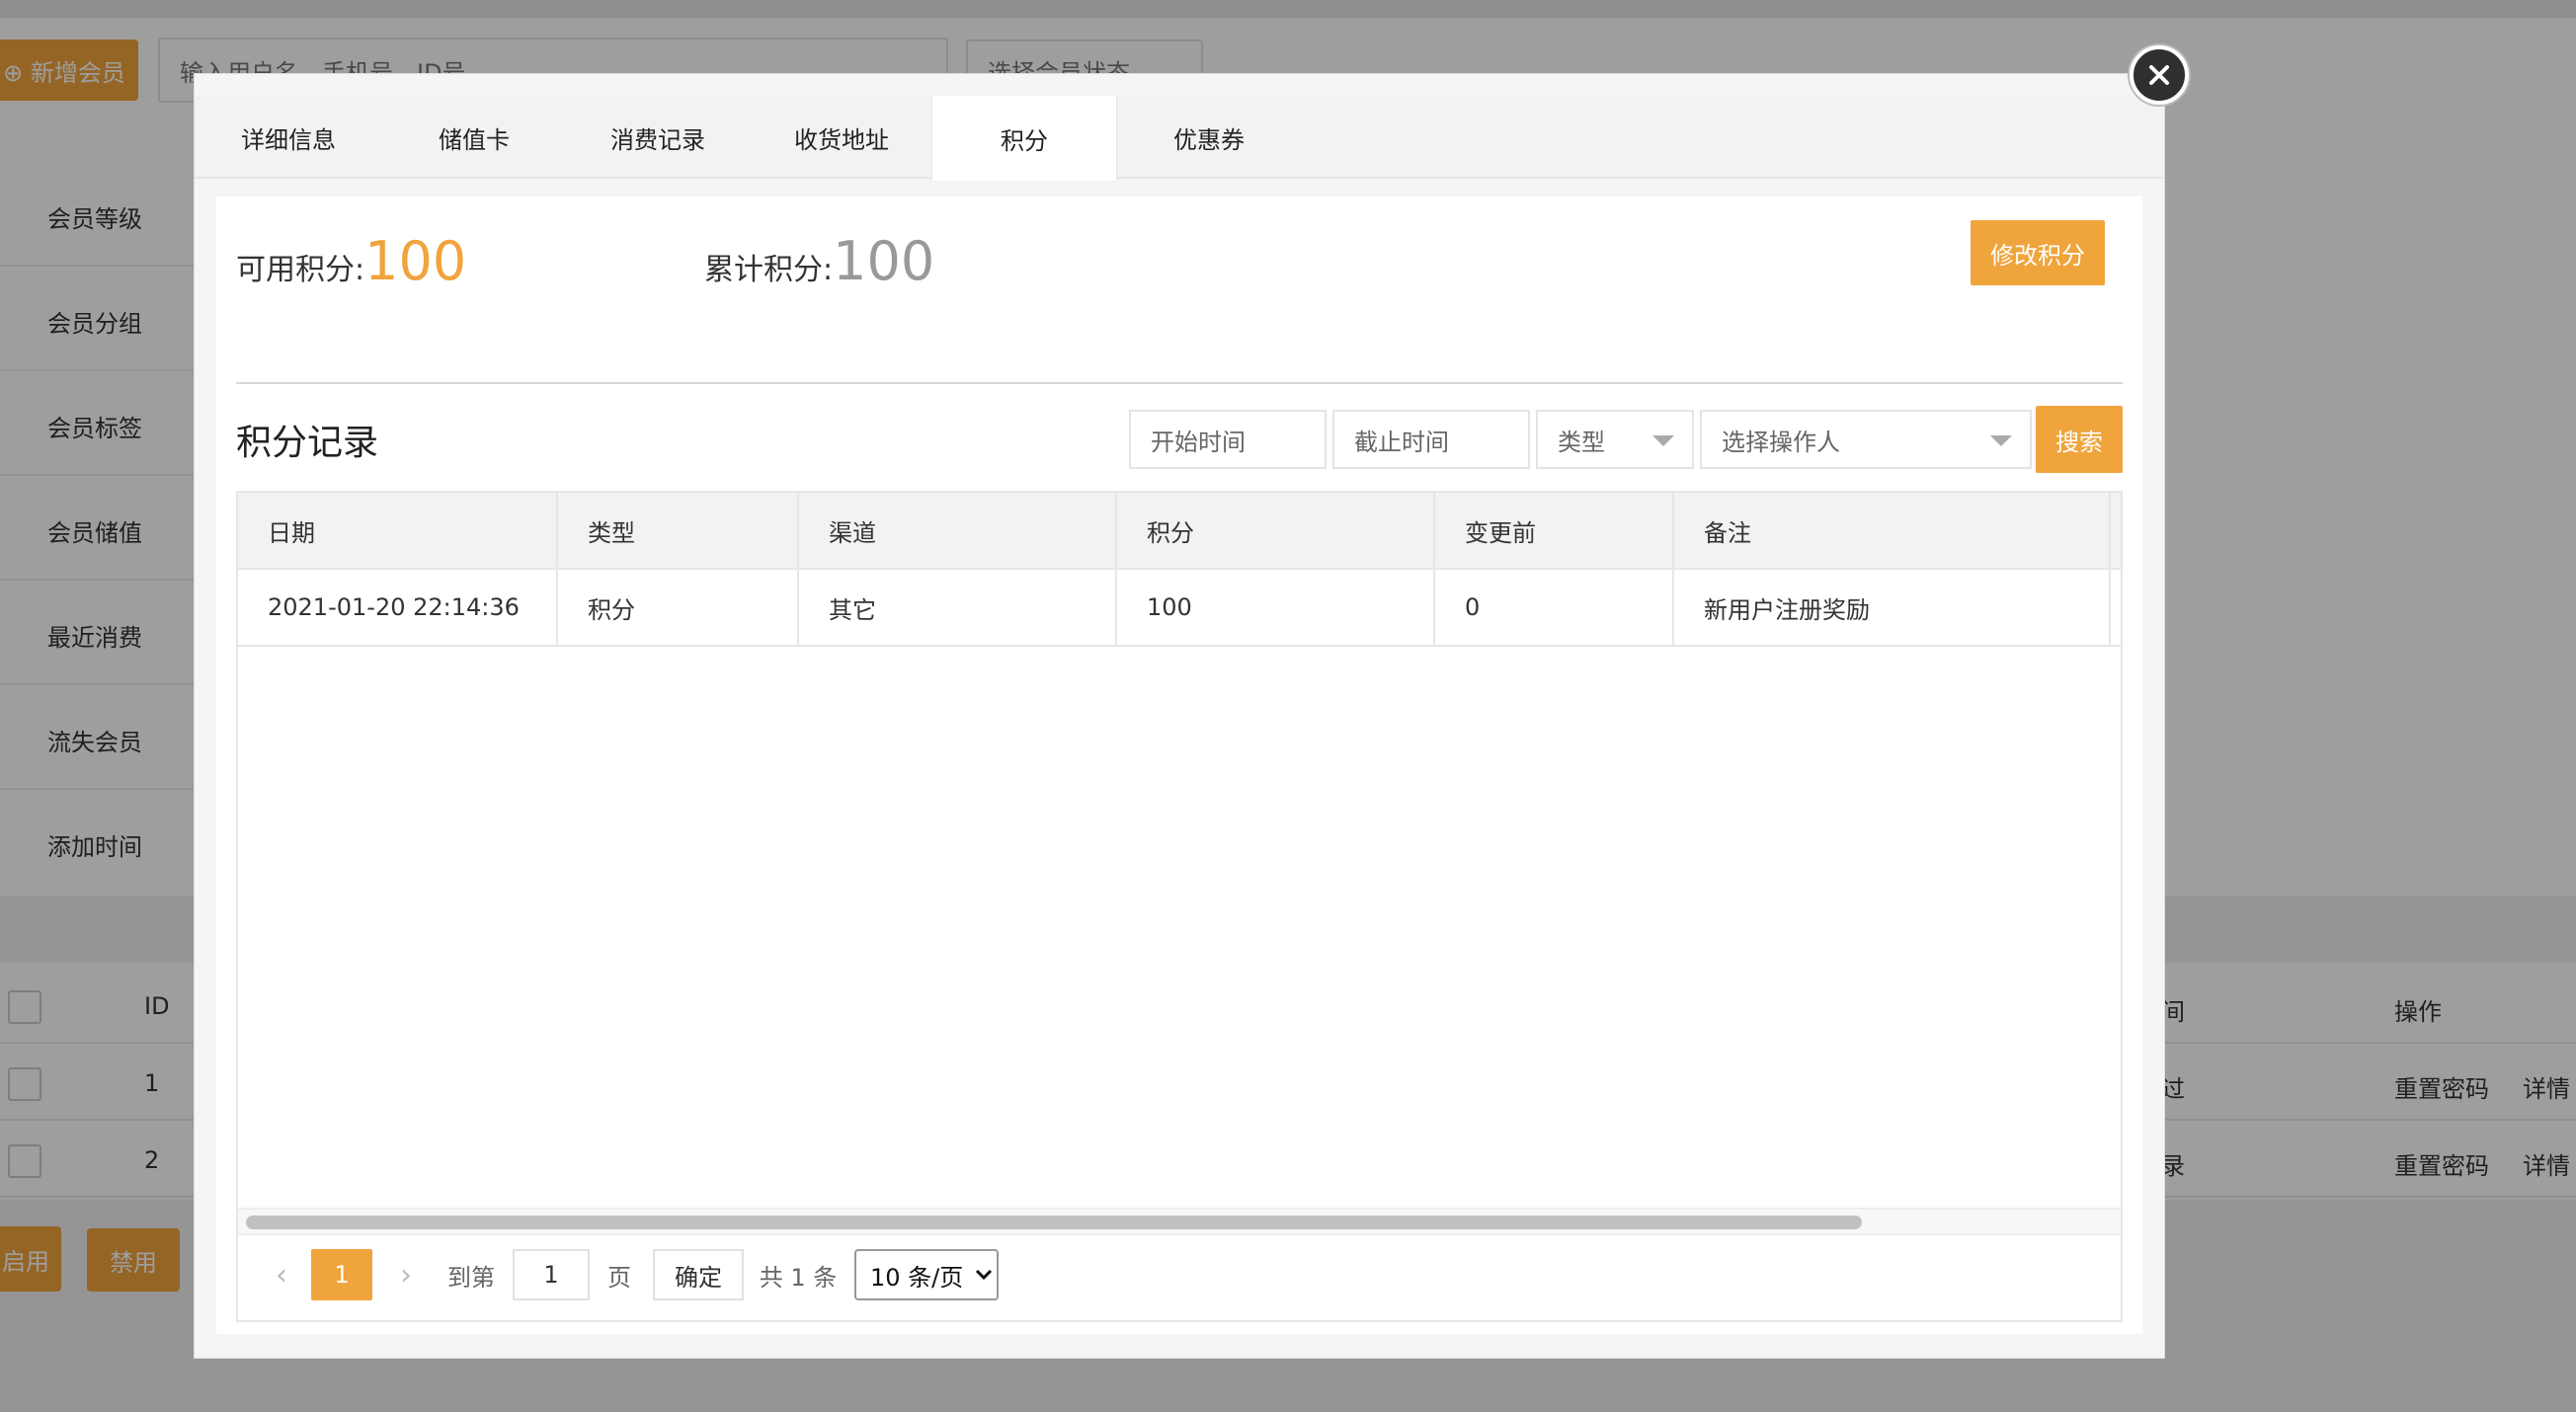 The image size is (2576, 1412). What do you see at coordinates (1054, 1223) in the screenshot?
I see `scrollbar-thumb` at bounding box center [1054, 1223].